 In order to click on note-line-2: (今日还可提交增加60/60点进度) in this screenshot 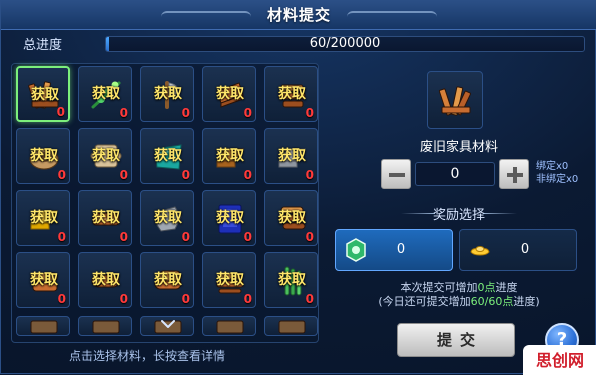, I will do `click(459, 302)`.